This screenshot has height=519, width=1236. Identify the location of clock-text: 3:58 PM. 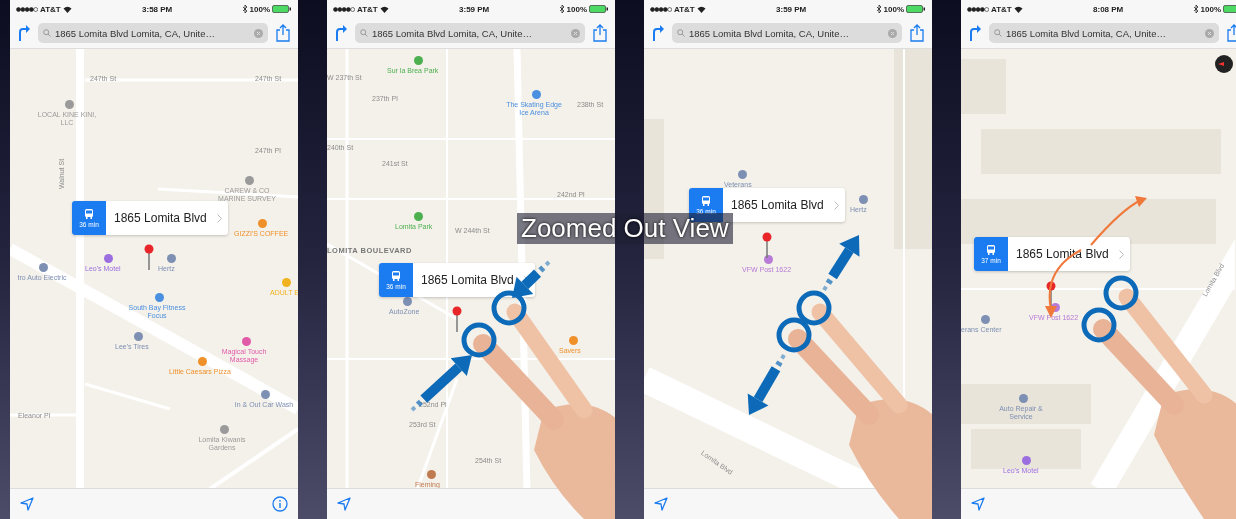
(157, 9).